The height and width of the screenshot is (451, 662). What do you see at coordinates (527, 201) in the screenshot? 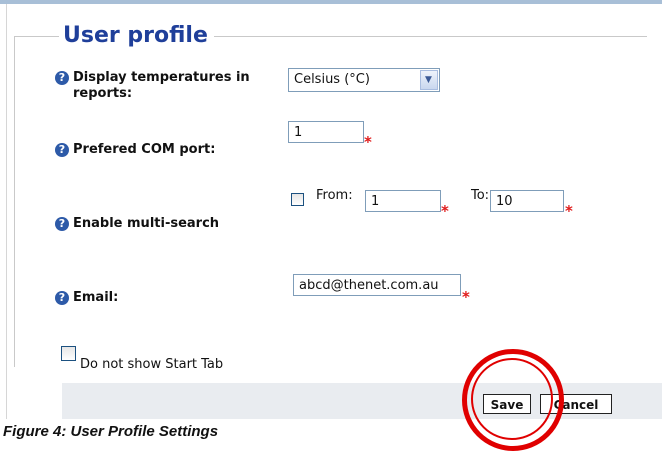
I see `to-input` at bounding box center [527, 201].